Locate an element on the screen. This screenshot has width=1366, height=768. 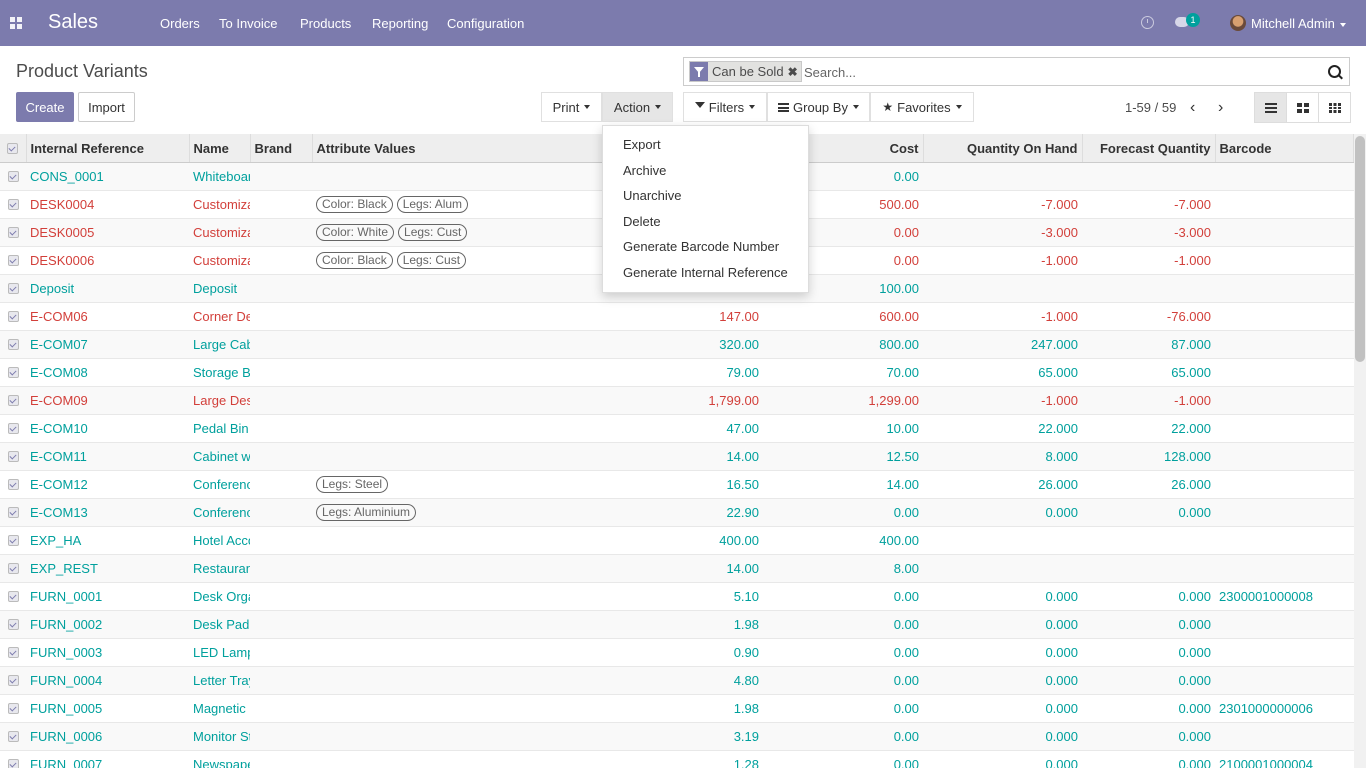
cell-name: Cabinet with Doors is located at coordinates (219, 456).